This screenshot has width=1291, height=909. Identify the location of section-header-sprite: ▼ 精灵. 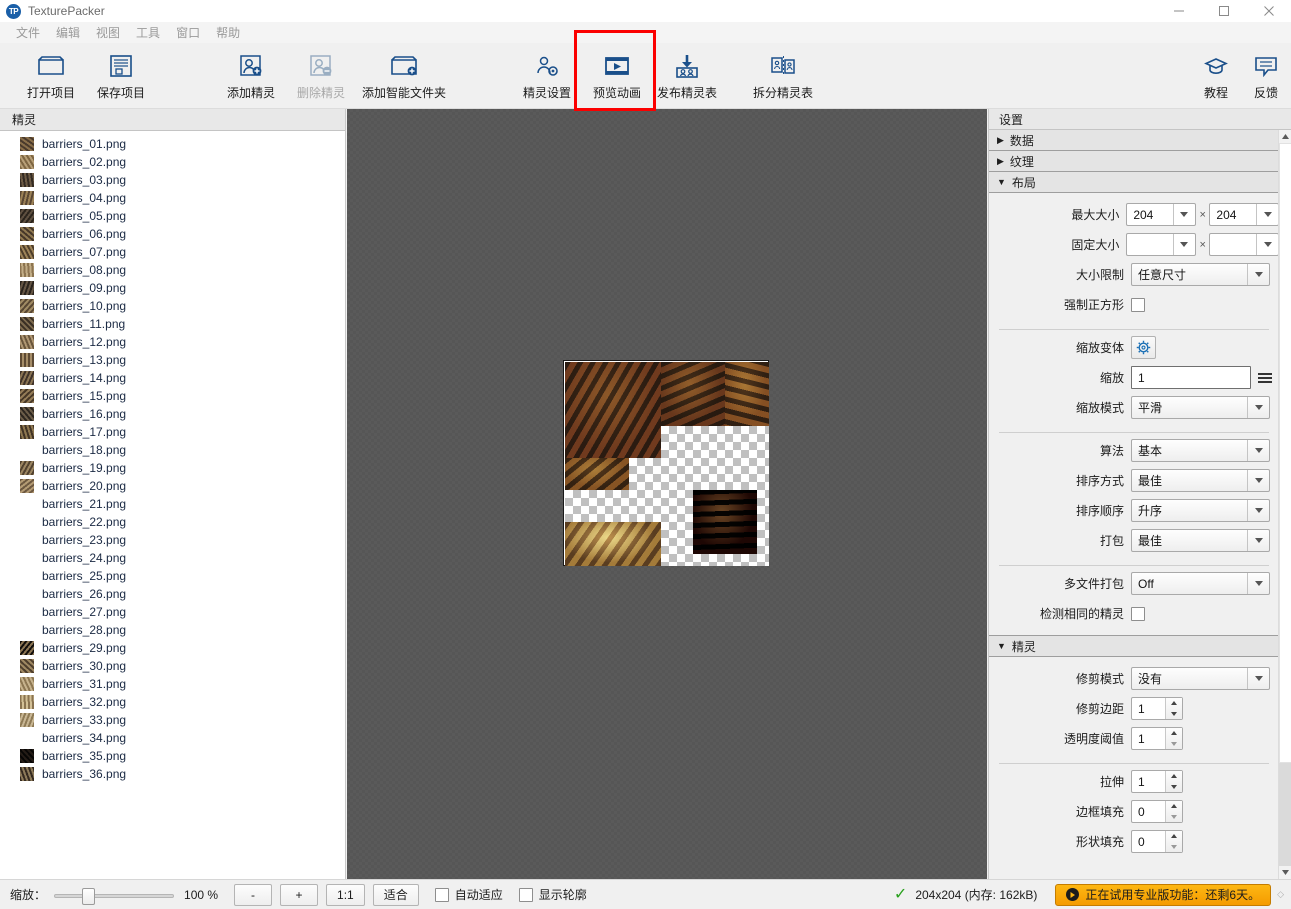
(1134, 646).